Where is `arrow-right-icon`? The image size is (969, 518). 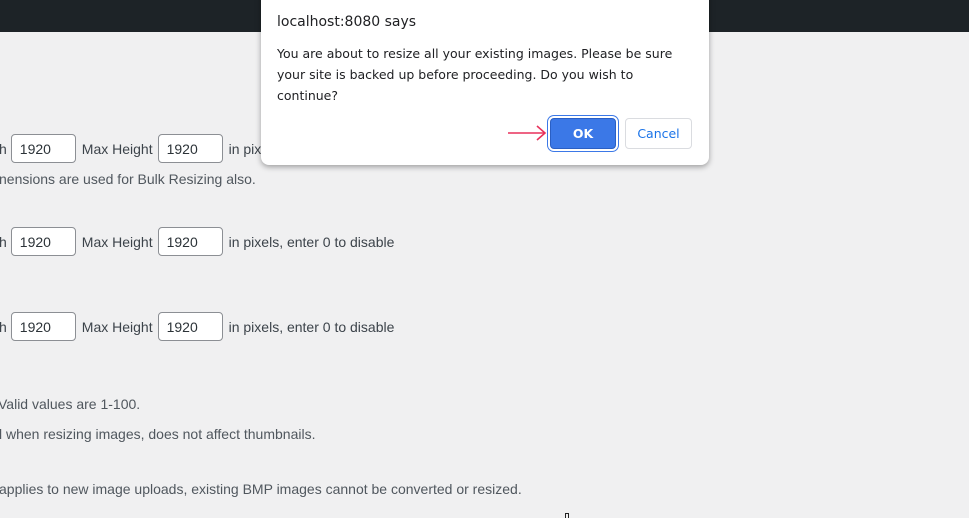 arrow-right-icon is located at coordinates (527, 133).